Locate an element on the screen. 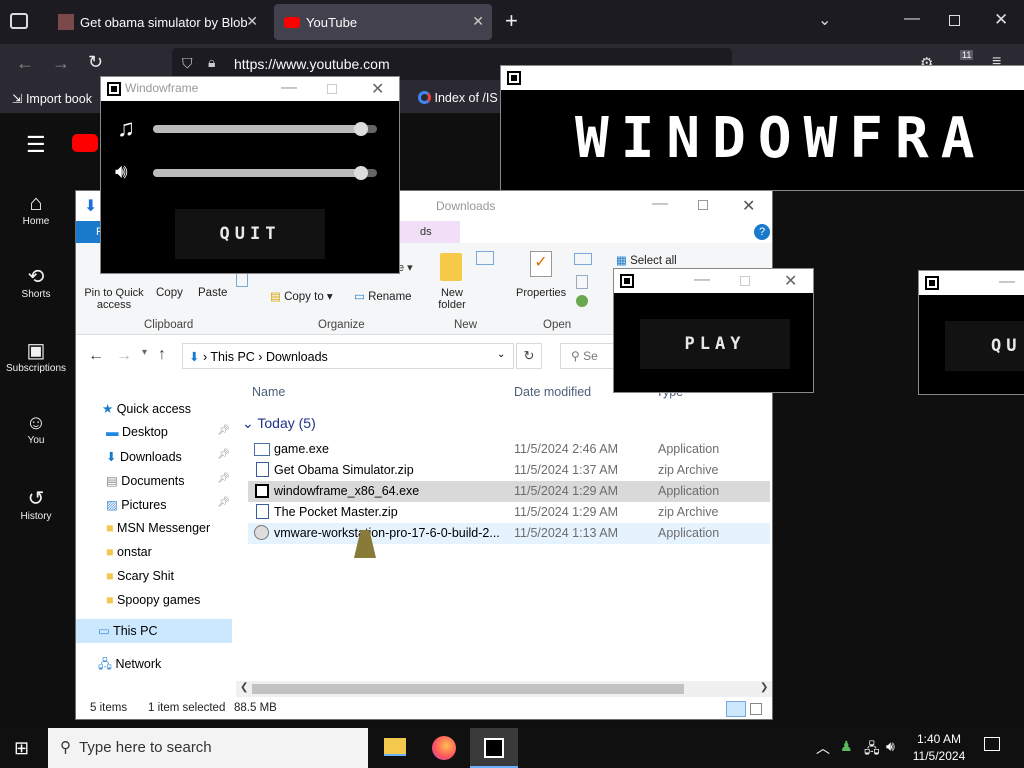 This screenshot has height=768, width=1024. sidebar-msn-messenger: ■ MSN Messenger is located at coordinates (158, 528).